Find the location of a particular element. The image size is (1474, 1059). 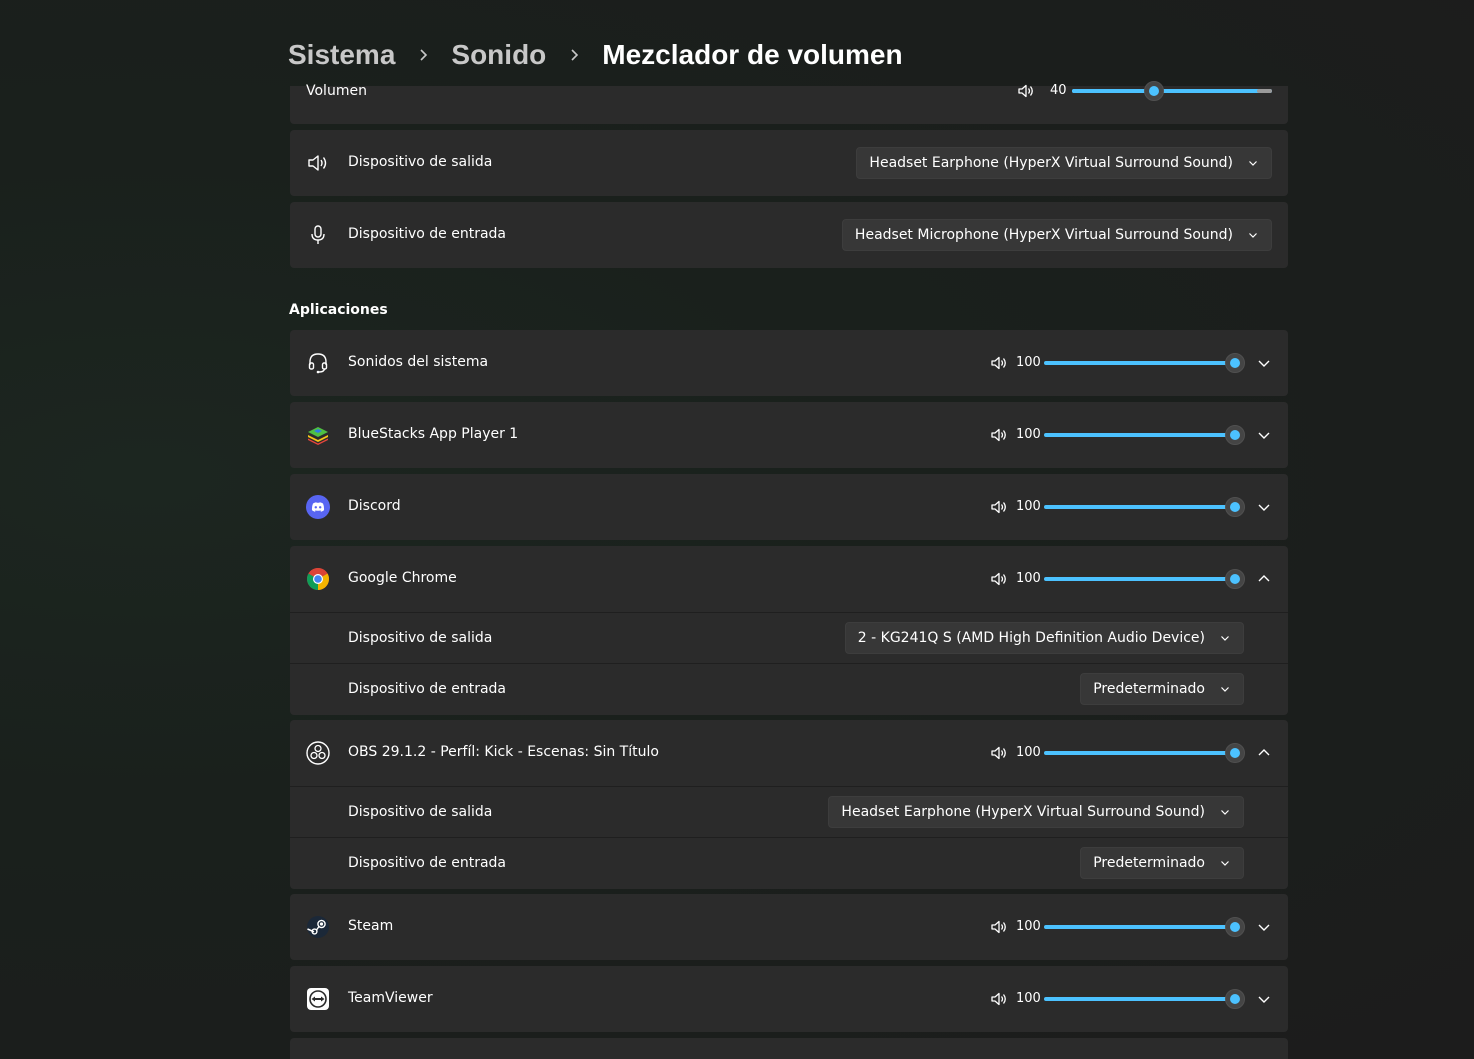

app-name: Sonidos del sistema is located at coordinates (418, 362).